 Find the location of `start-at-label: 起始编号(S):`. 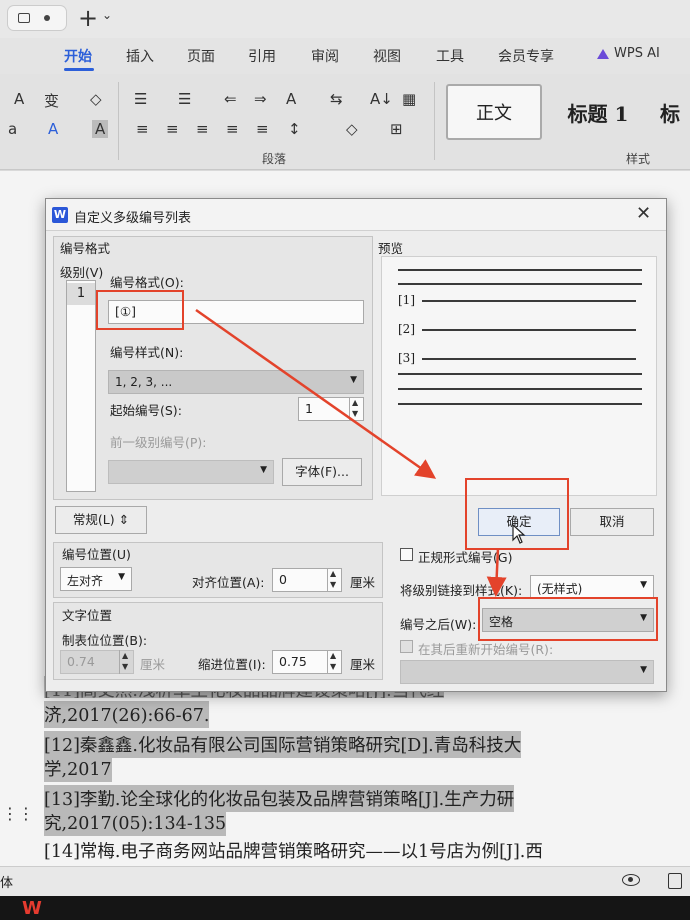

start-at-label: 起始编号(S): is located at coordinates (146, 410).